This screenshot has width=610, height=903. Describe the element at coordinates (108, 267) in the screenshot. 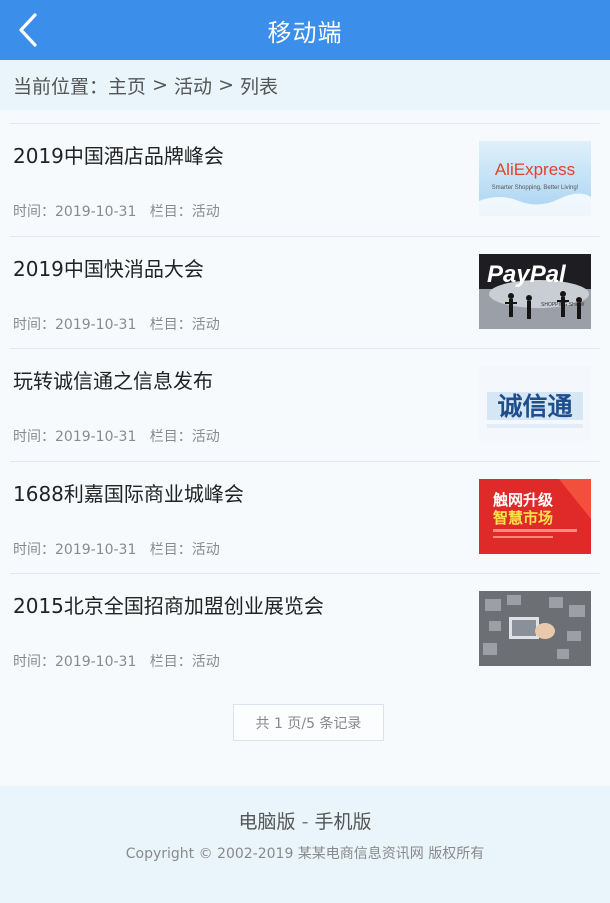

I see `article-title: 2019中国快消品大会` at that location.